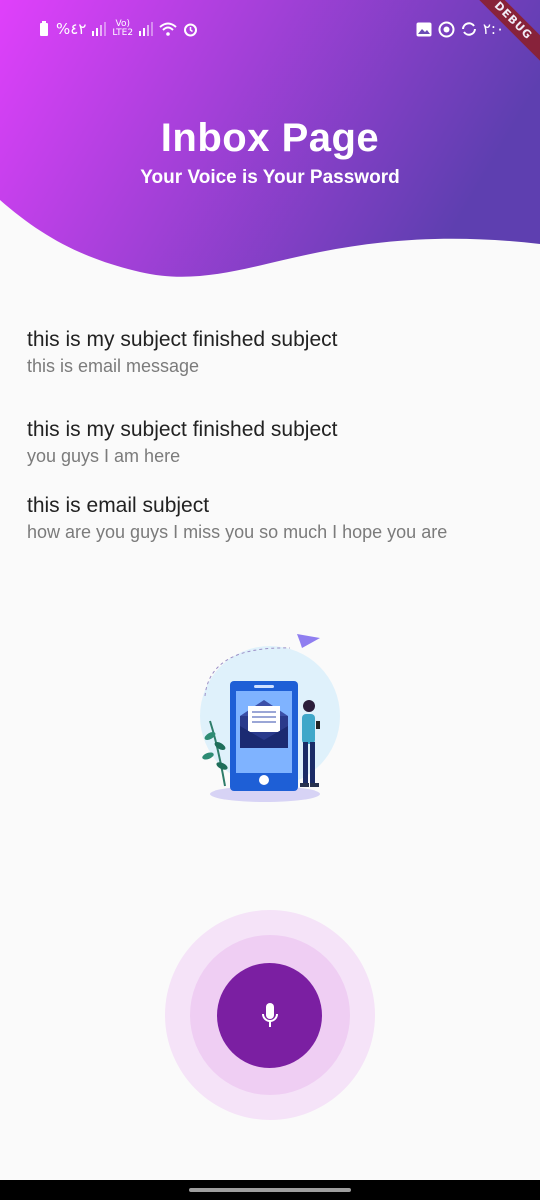 This screenshot has width=540, height=1200. I want to click on status-right: ٢:٠, so click(460, 29).